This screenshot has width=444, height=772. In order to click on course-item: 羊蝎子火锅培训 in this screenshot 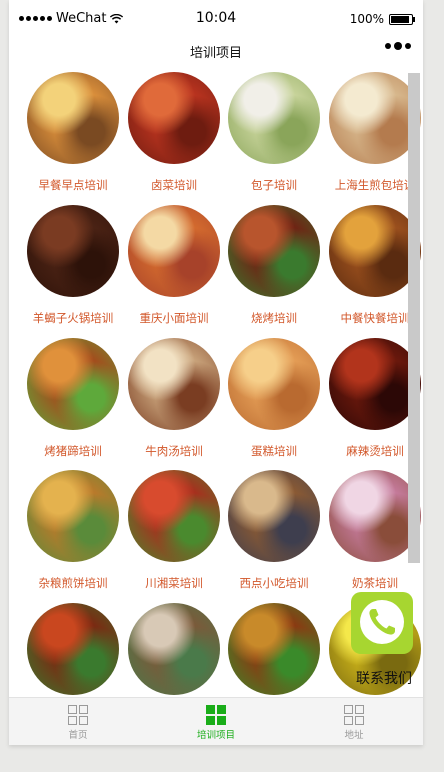, I will do `click(73, 265)`.